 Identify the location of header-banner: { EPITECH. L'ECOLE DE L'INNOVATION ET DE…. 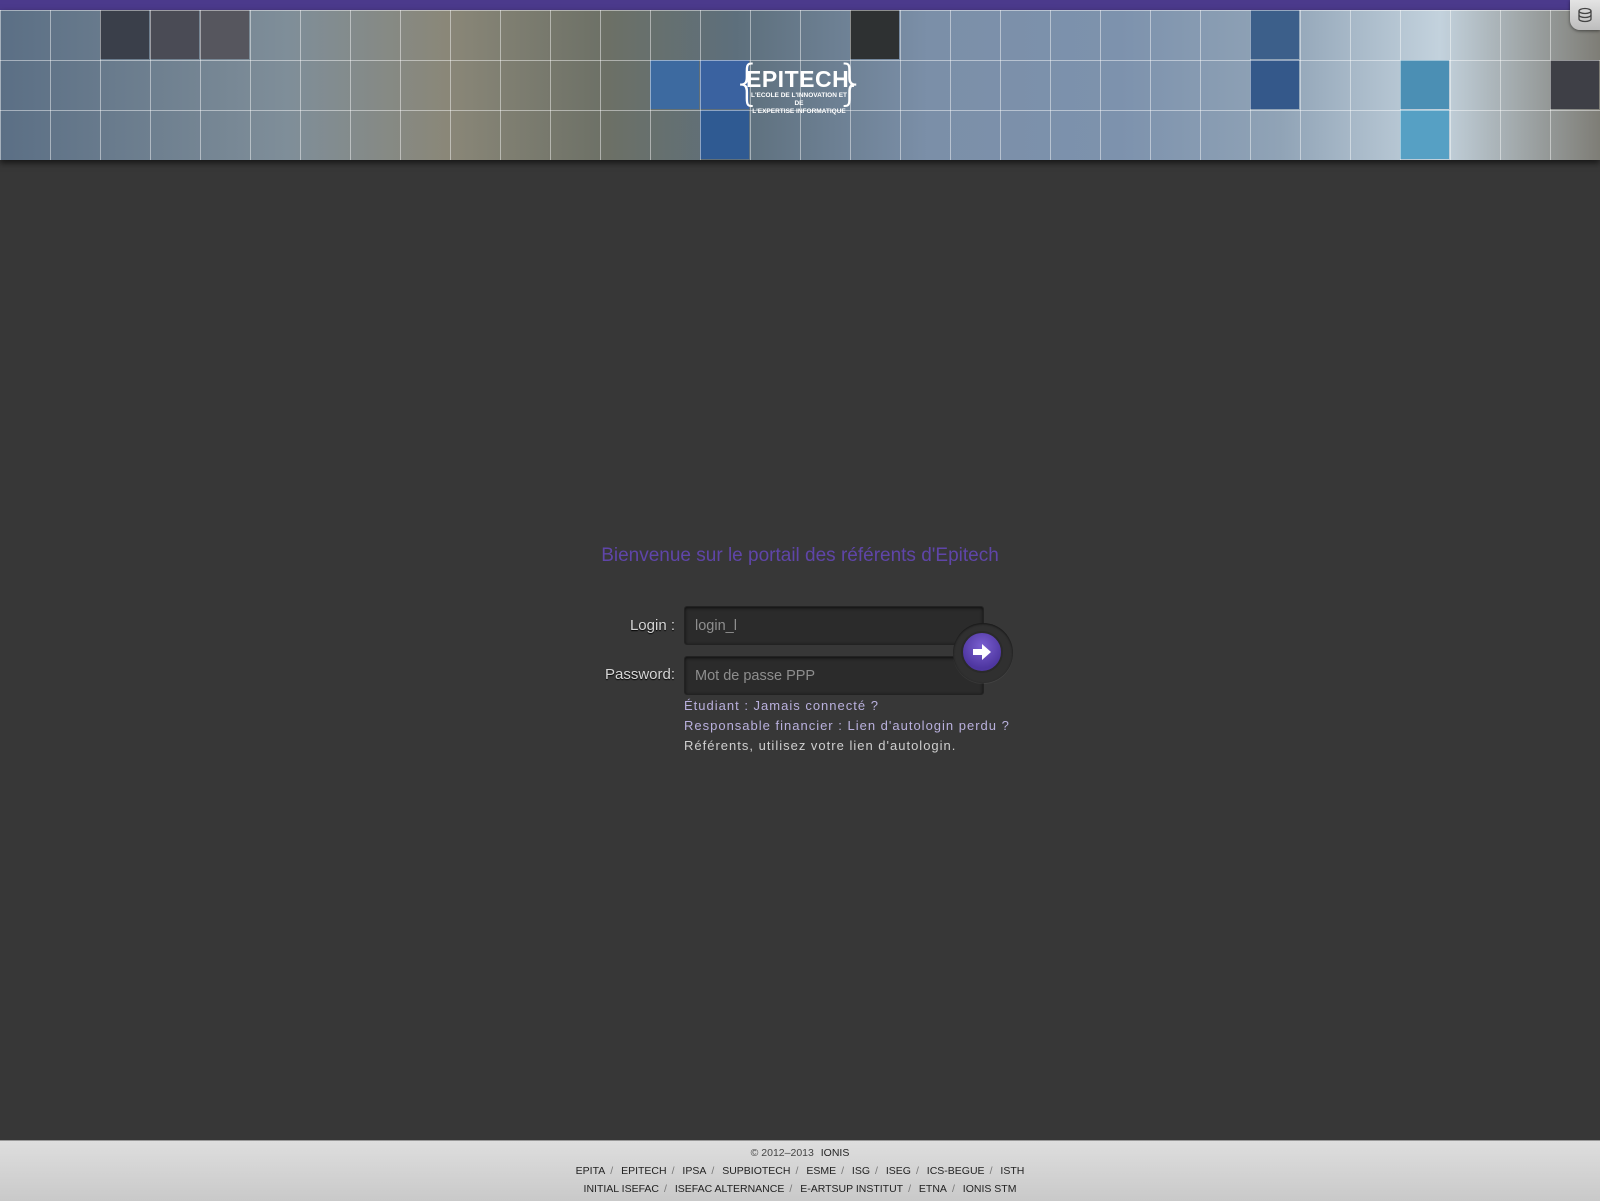
(800, 85).